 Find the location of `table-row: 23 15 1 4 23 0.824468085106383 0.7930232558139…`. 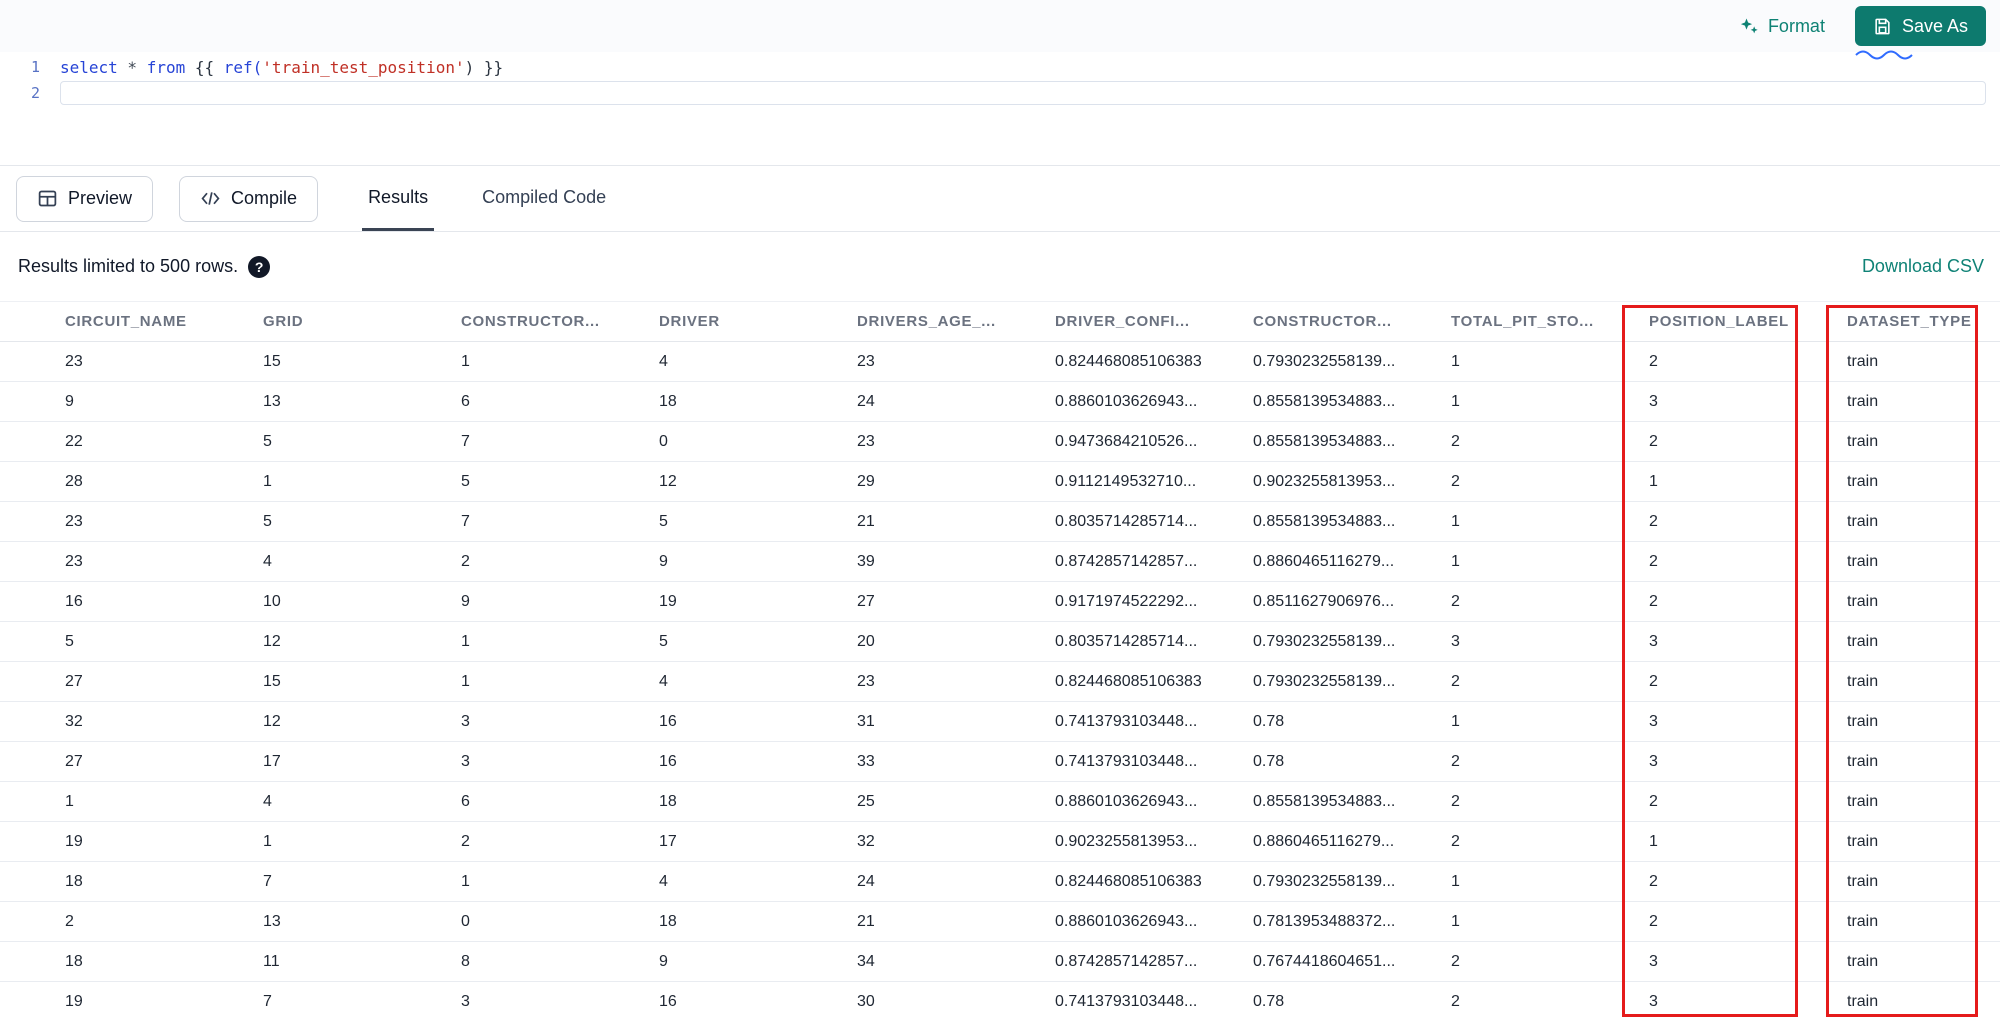

table-row: 23 15 1 4 23 0.824468085106383 0.7930232558139… is located at coordinates (1000, 362).